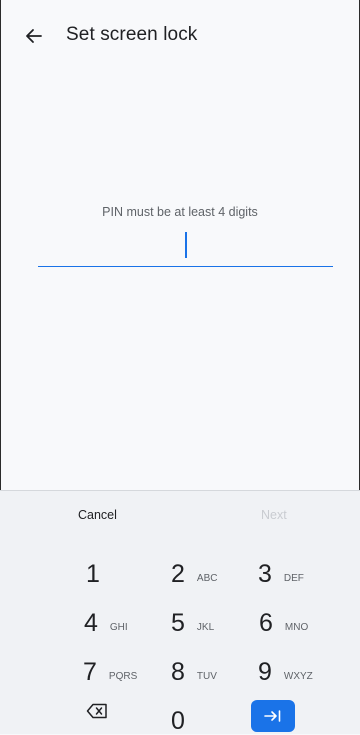 Image resolution: width=360 pixels, height=735 pixels. Describe the element at coordinates (178, 574) in the screenshot. I see `key-digit: 2` at that location.